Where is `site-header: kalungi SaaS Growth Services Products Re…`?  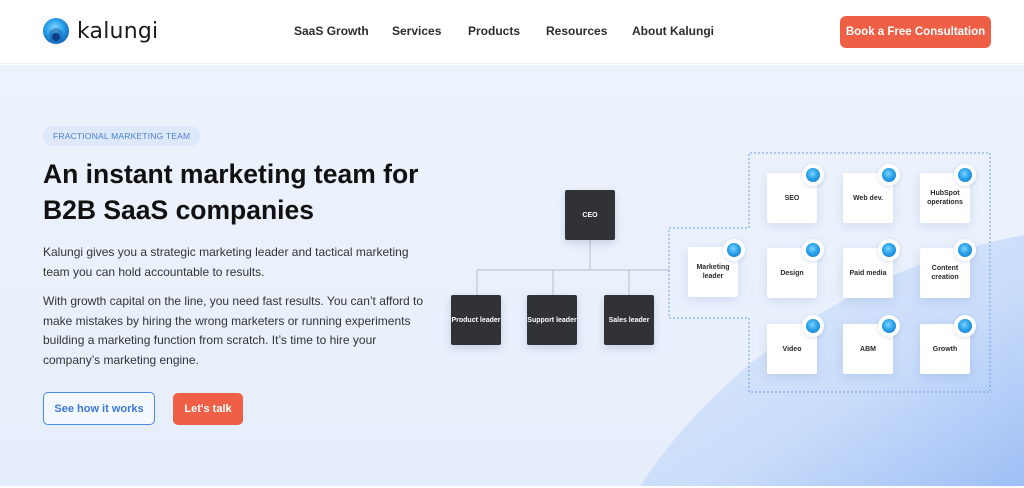
site-header: kalungi SaaS Growth Services Products Re… is located at coordinates (512, 32).